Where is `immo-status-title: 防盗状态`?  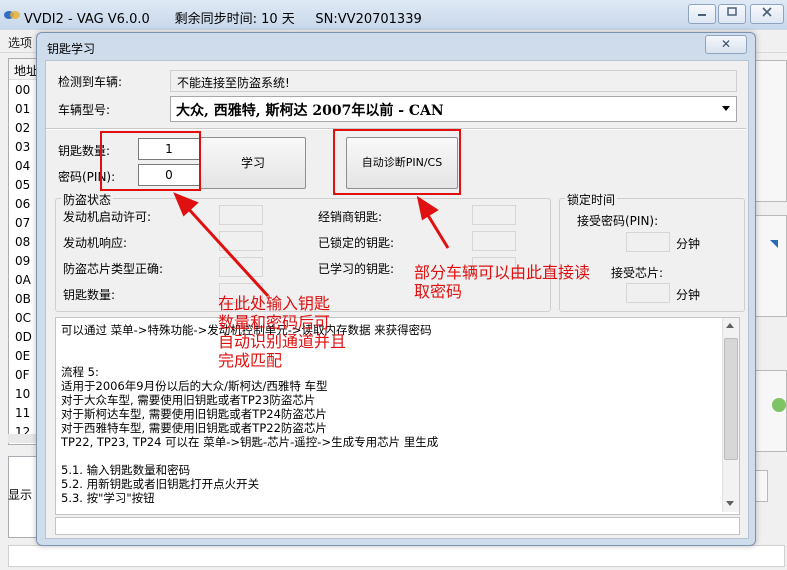
immo-status-title: 防盗状态 is located at coordinates (87, 199).